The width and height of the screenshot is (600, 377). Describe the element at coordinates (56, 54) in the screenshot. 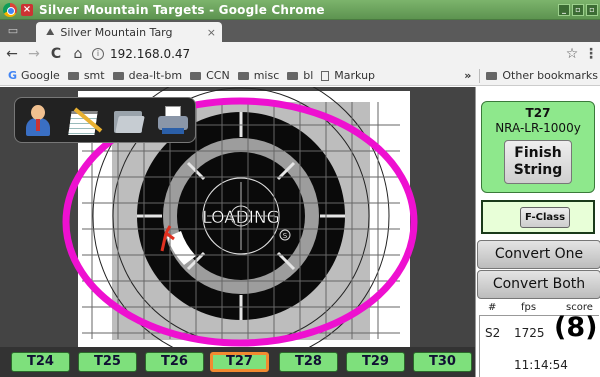

I see `reload-button: C` at that location.